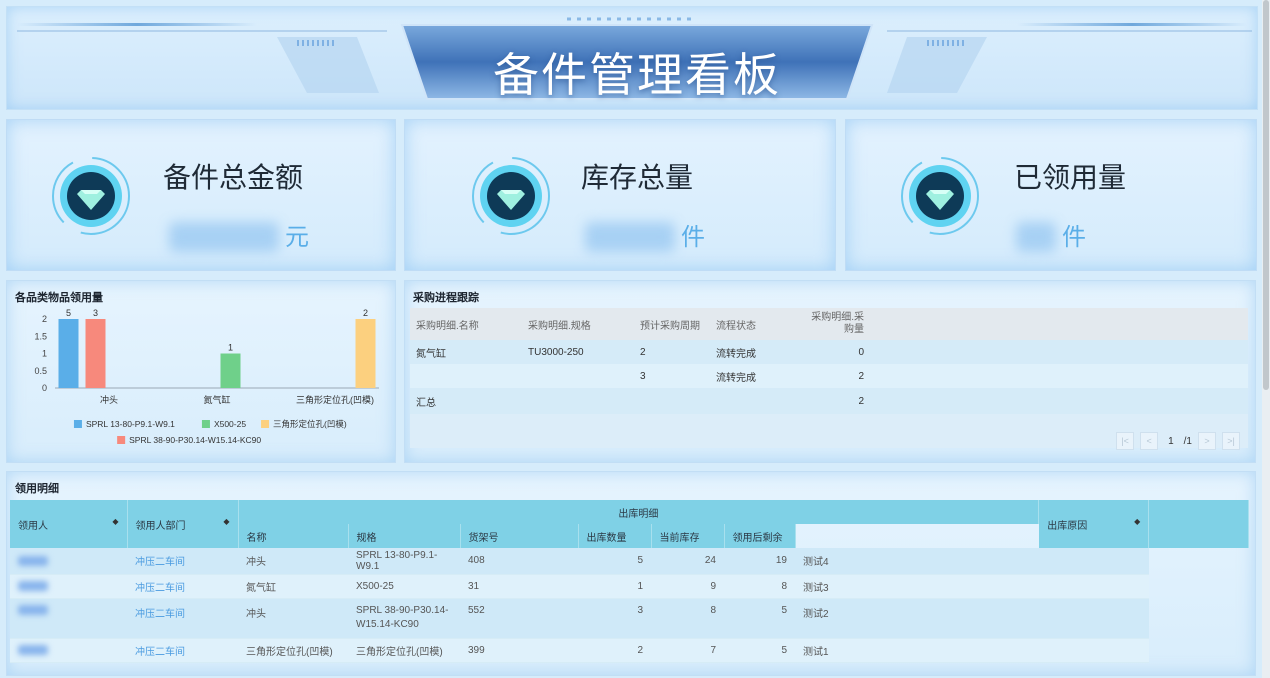 Image resolution: width=1270 pixels, height=678 pixels. Describe the element at coordinates (759, 586) in the screenshot. I see `cell-remain: 8` at that location.